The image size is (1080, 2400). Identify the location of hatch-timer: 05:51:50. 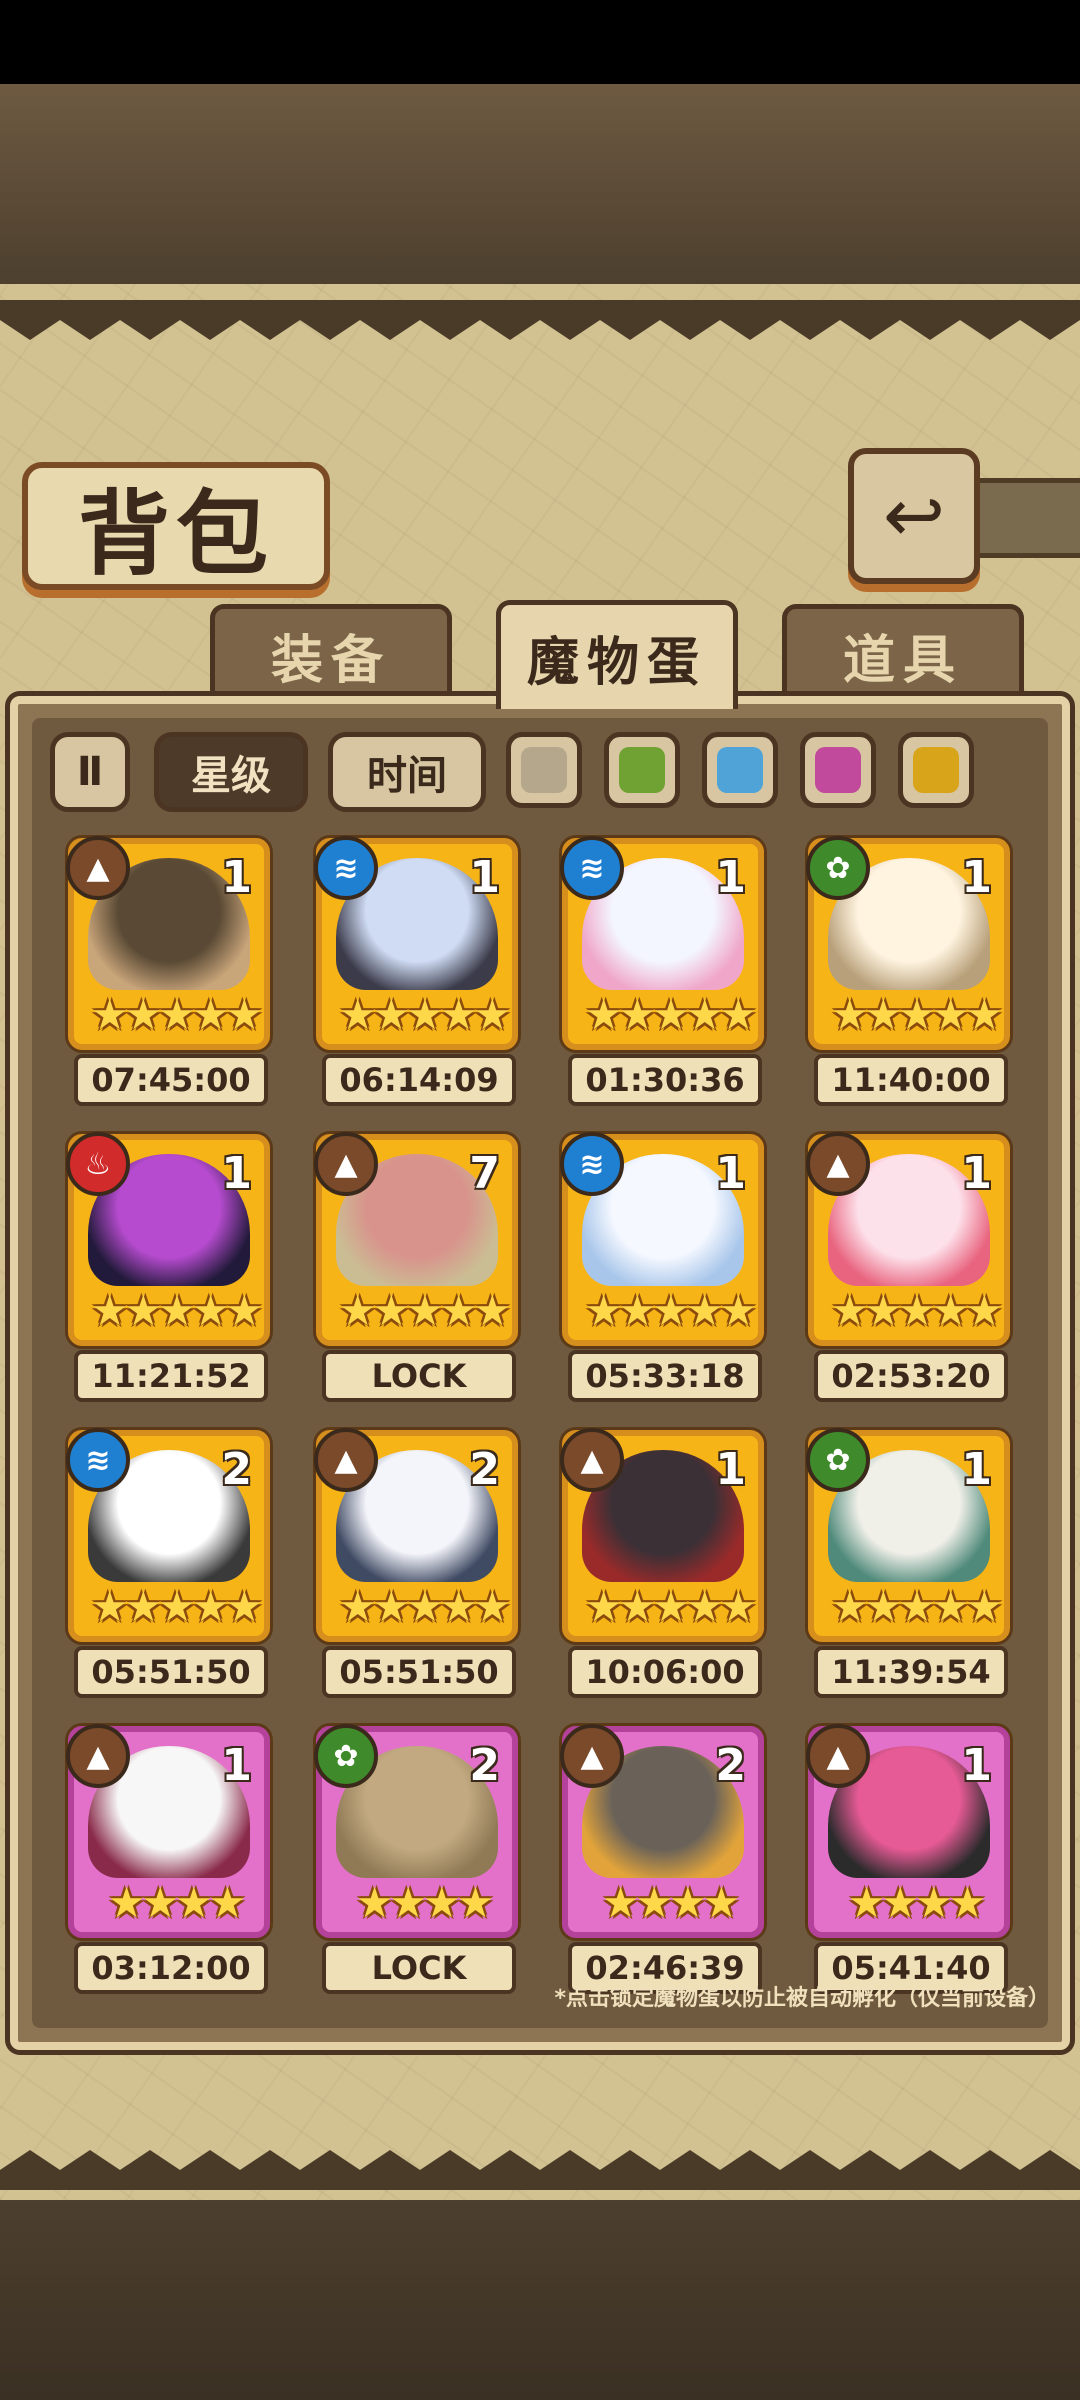
(419, 1672).